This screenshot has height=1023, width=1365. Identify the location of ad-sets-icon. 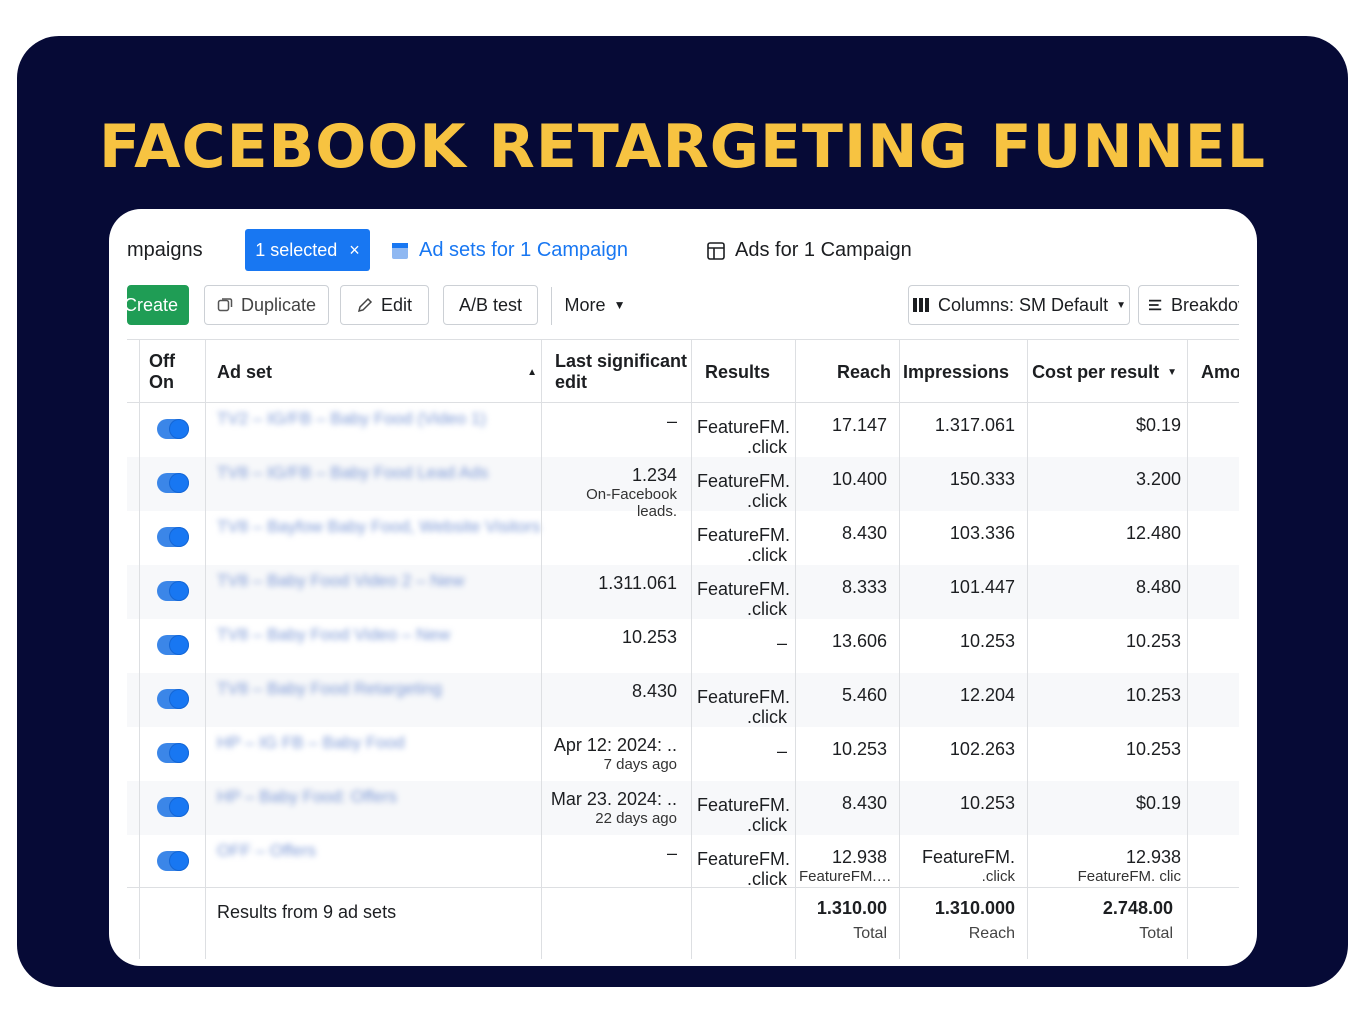
(400, 250).